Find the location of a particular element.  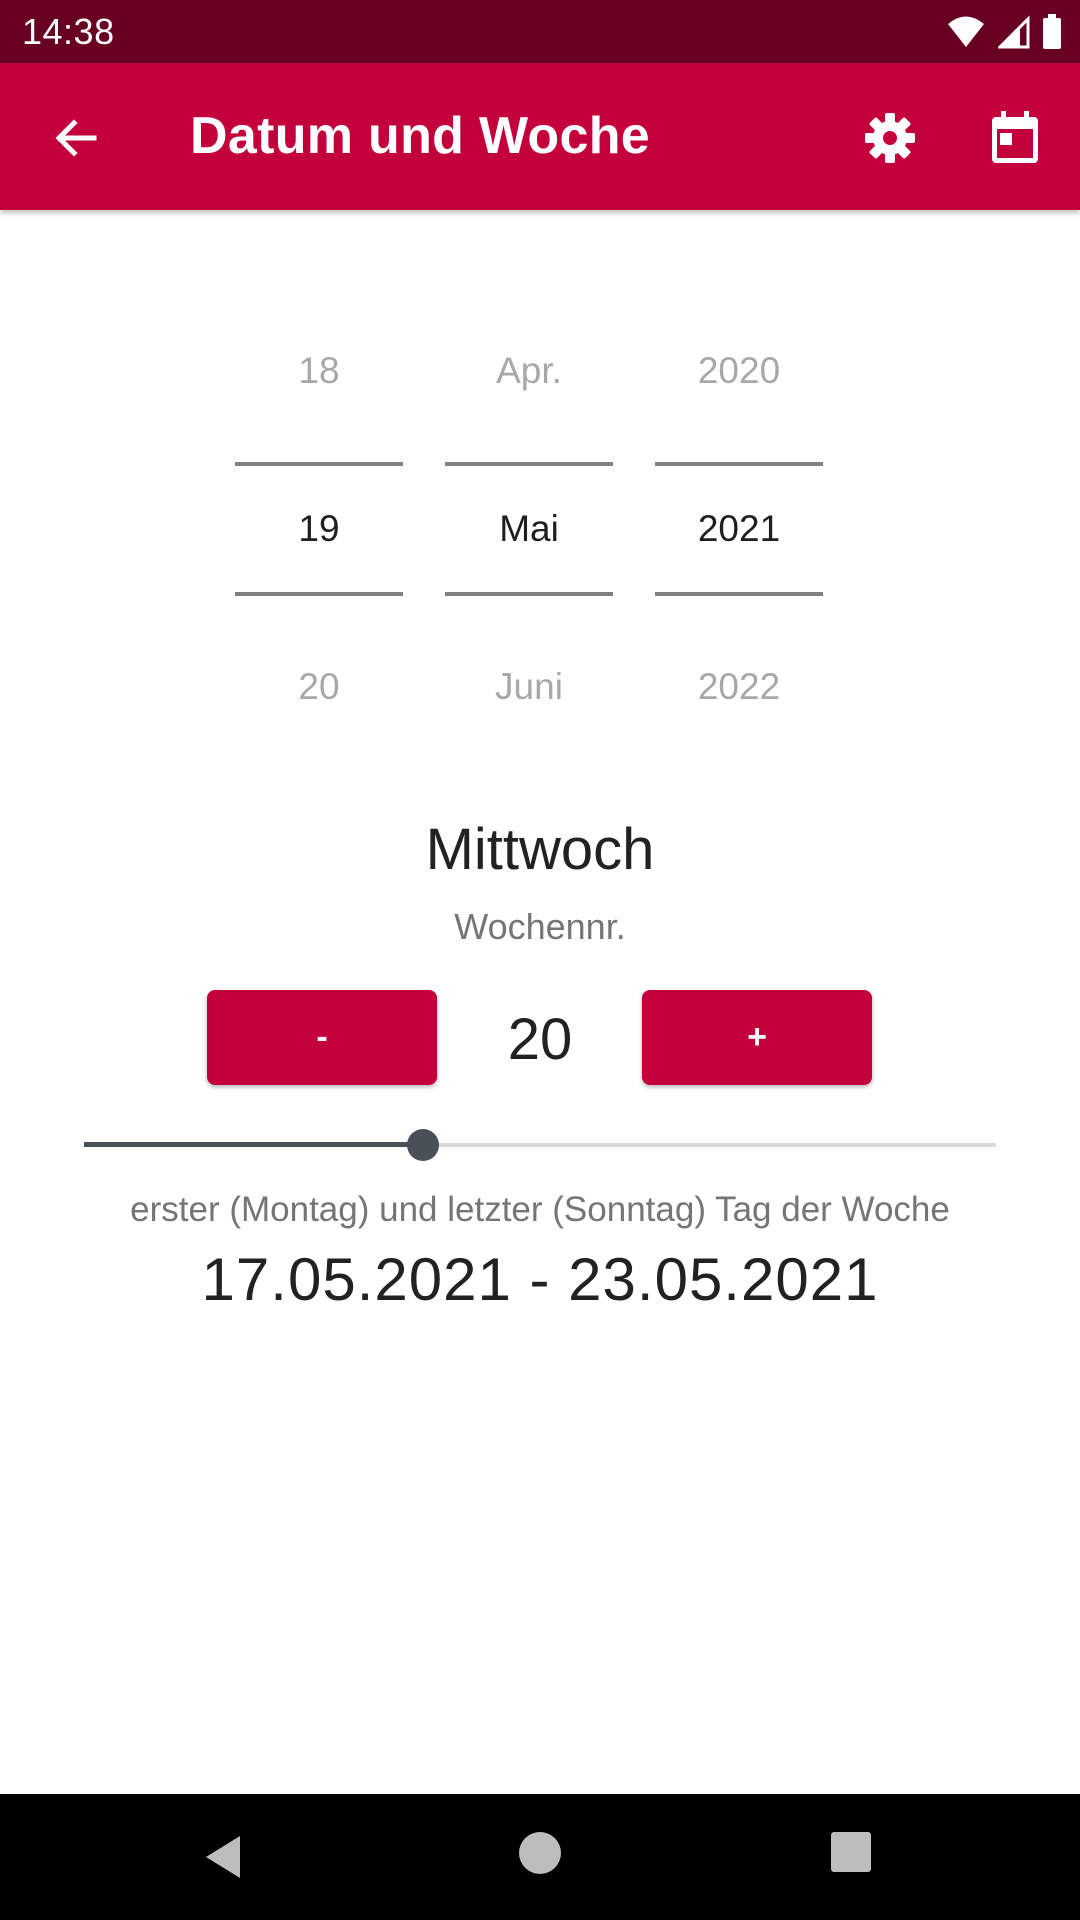

signal-icon is located at coordinates (1014, 32).